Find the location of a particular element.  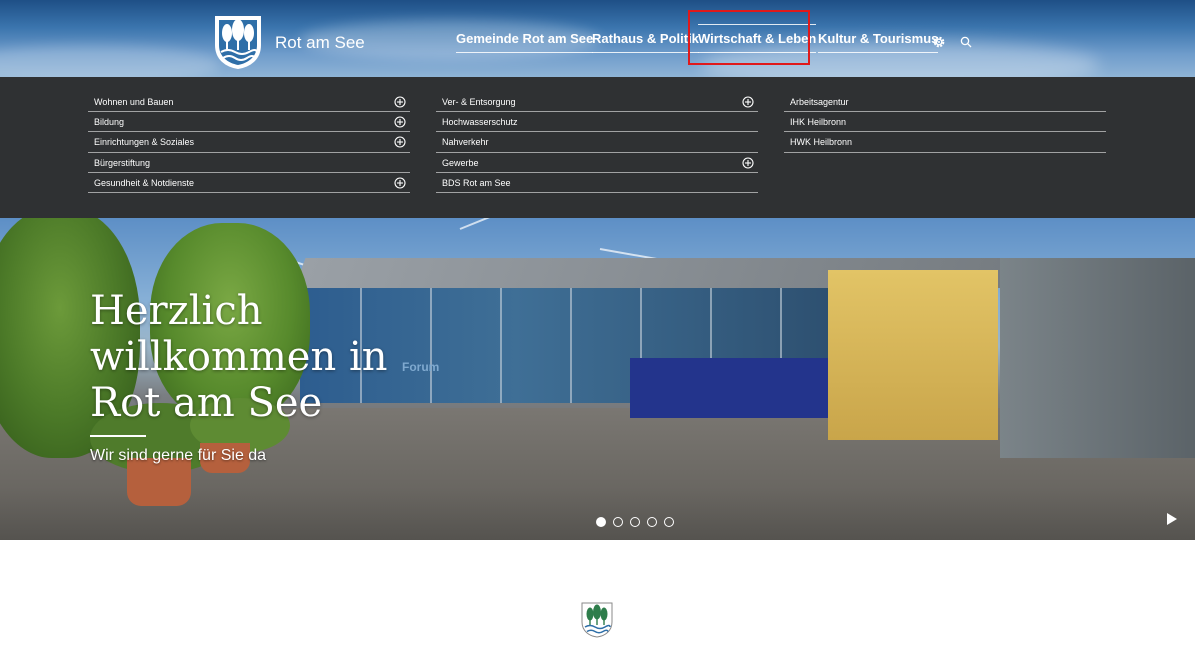

contrail is located at coordinates (580, 224).